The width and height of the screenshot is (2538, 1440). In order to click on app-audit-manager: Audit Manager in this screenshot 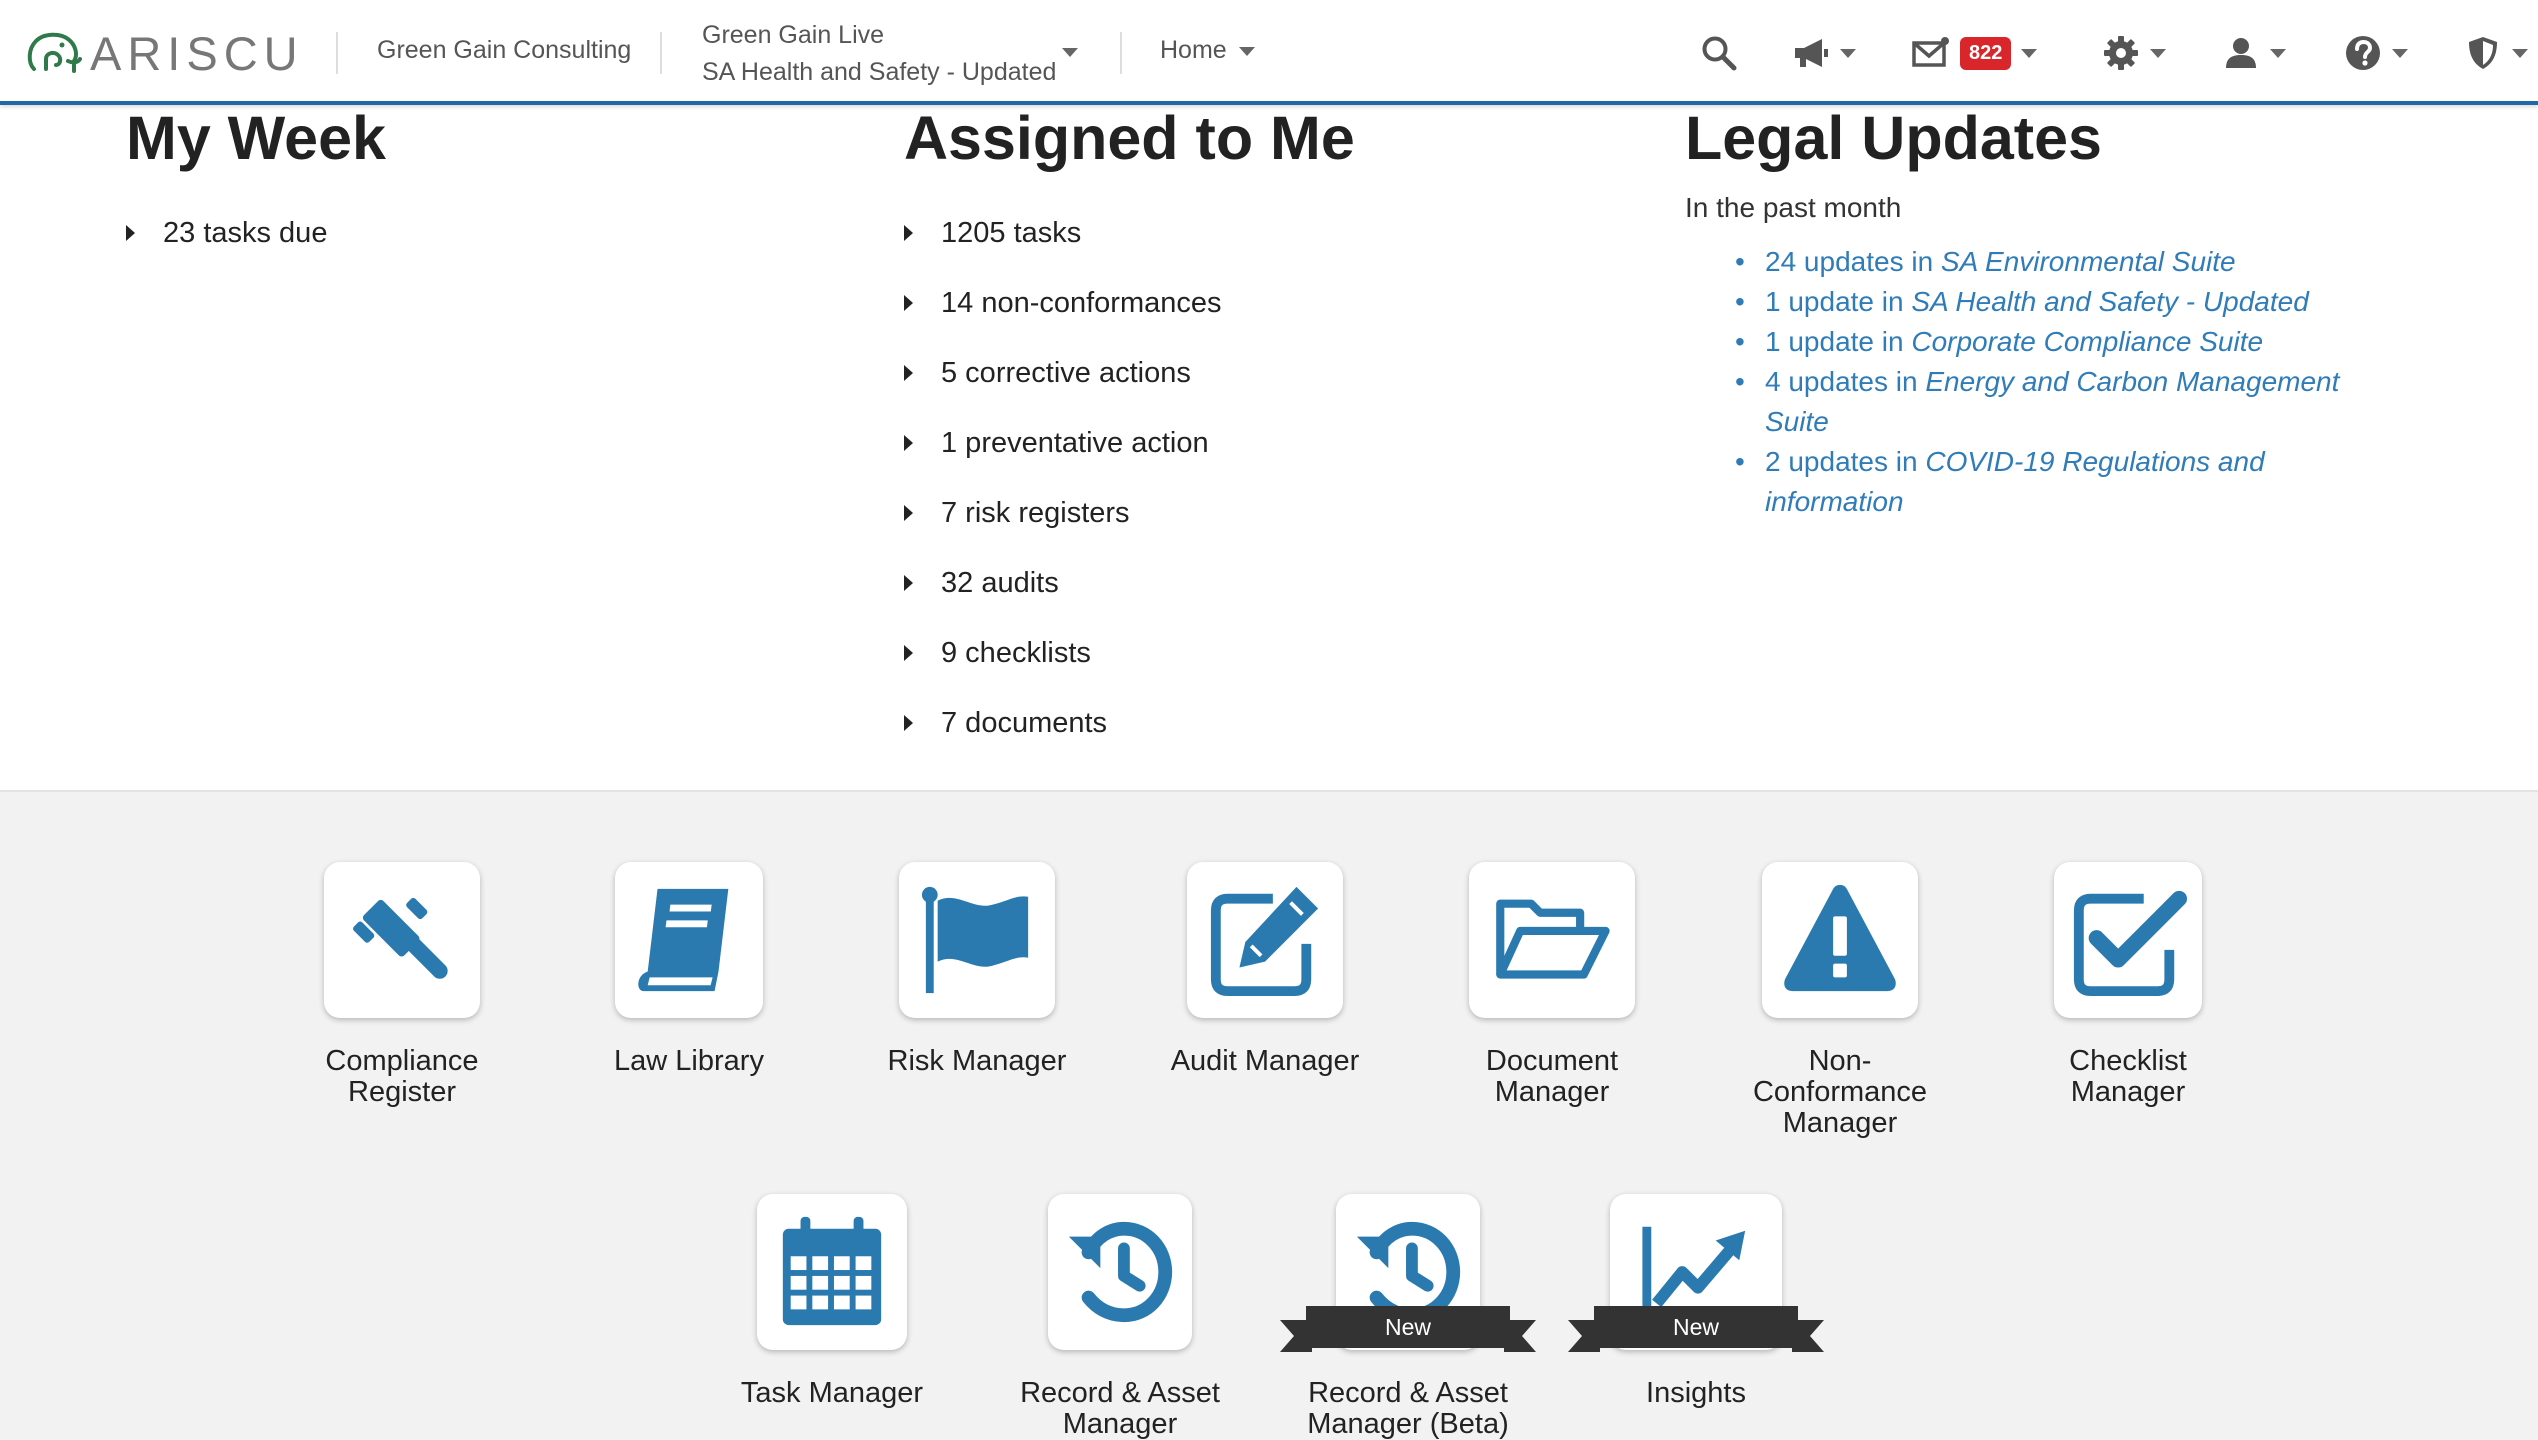, I will do `click(1265, 969)`.